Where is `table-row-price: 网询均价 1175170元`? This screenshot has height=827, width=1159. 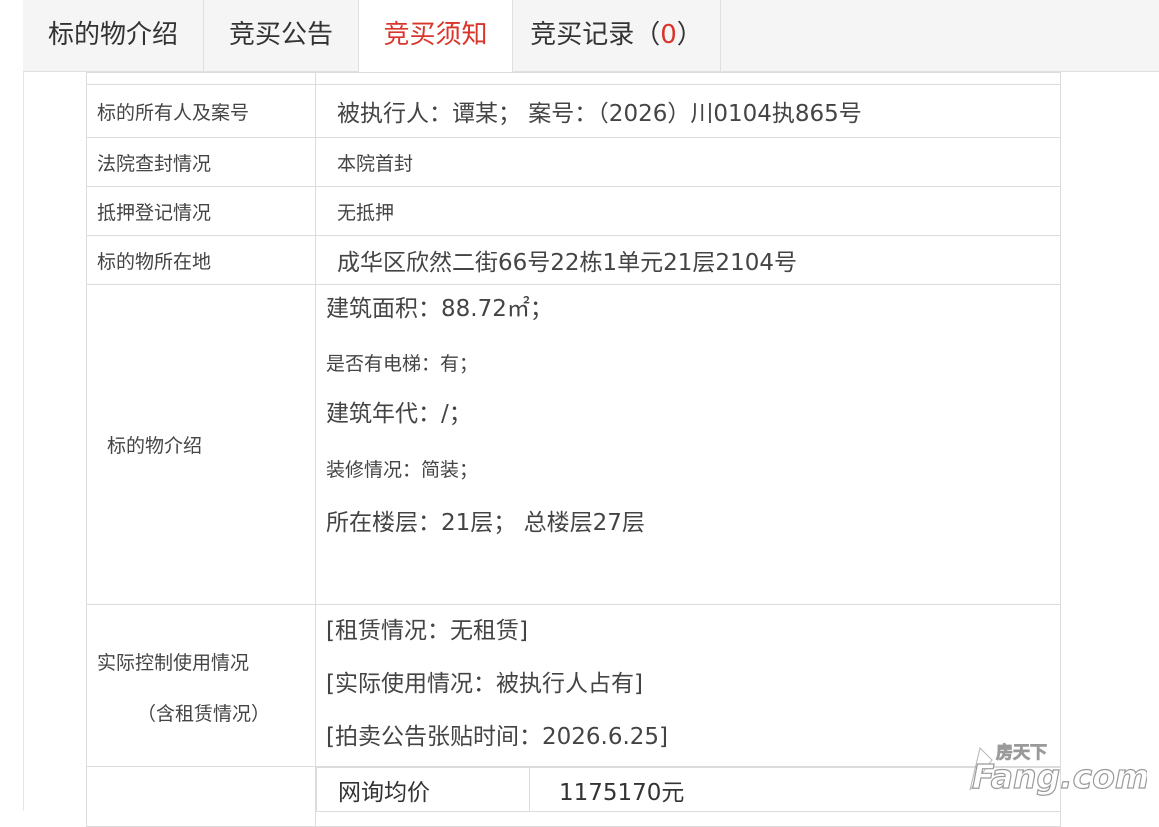
table-row-price: 网询均价 1175170元 is located at coordinates (573, 796).